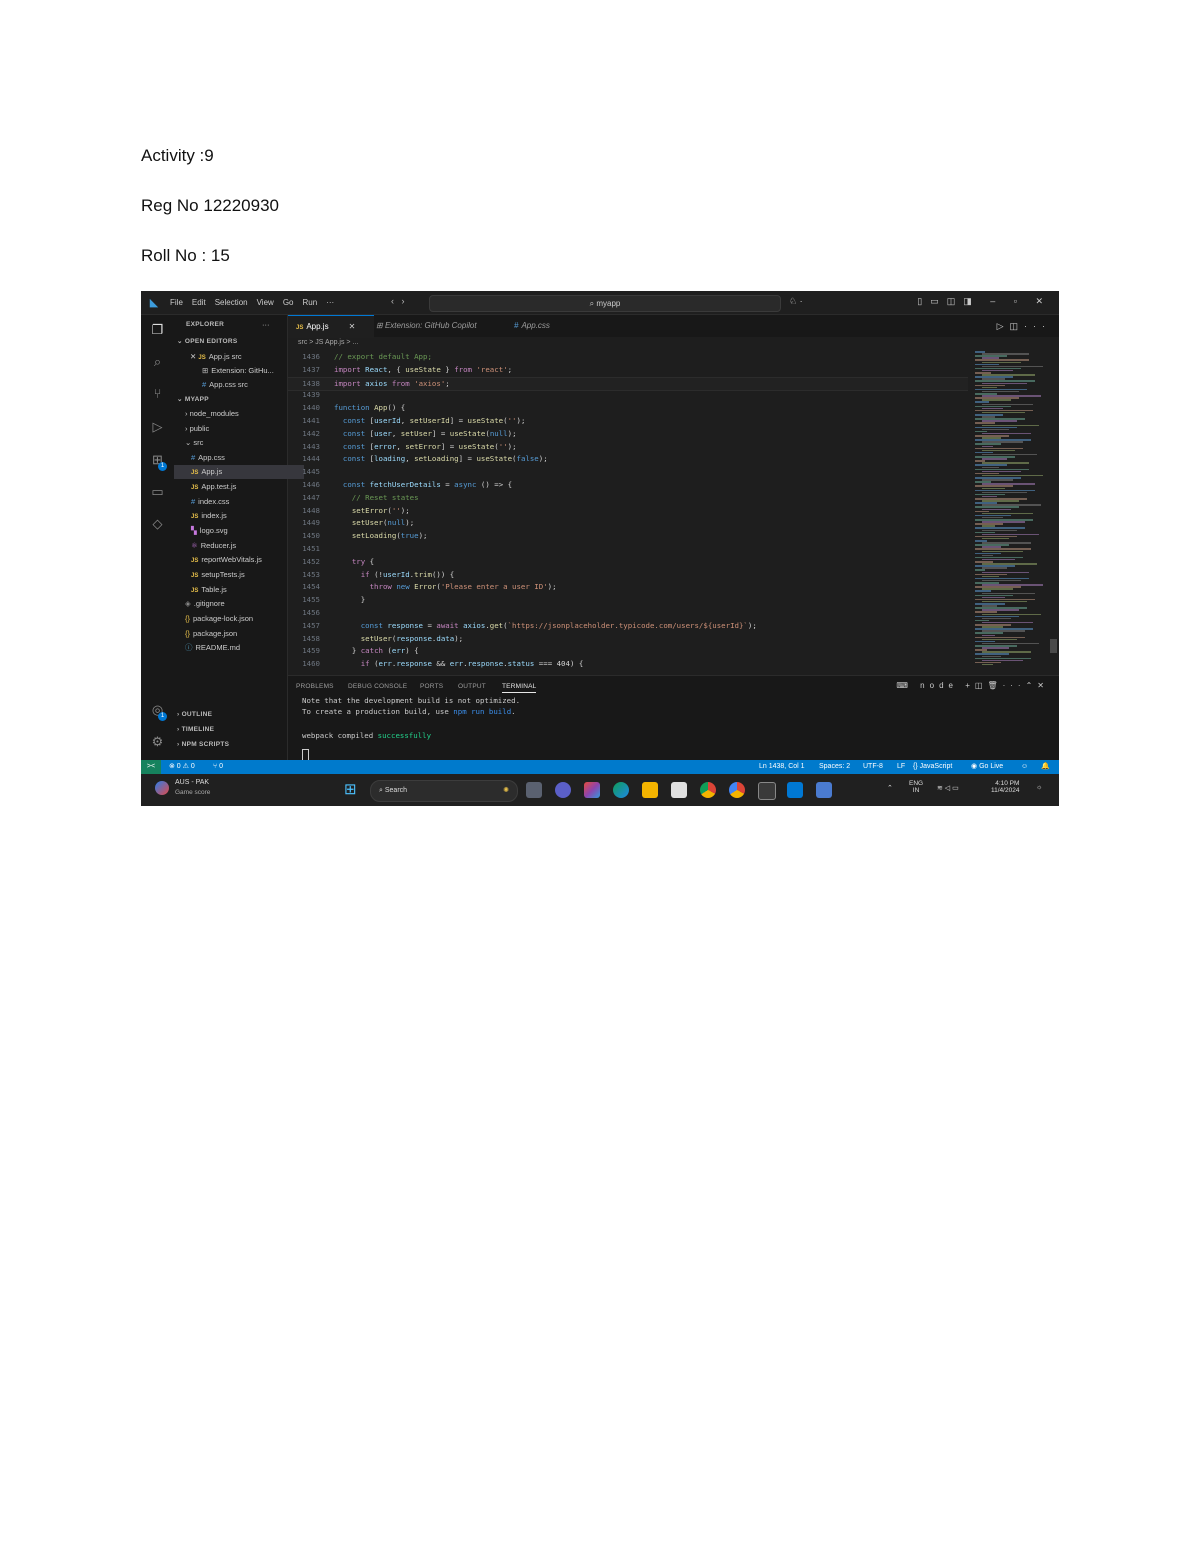 This screenshot has height=1553, width=1200. What do you see at coordinates (628, 549) in the screenshot?
I see `code-line: 1451` at bounding box center [628, 549].